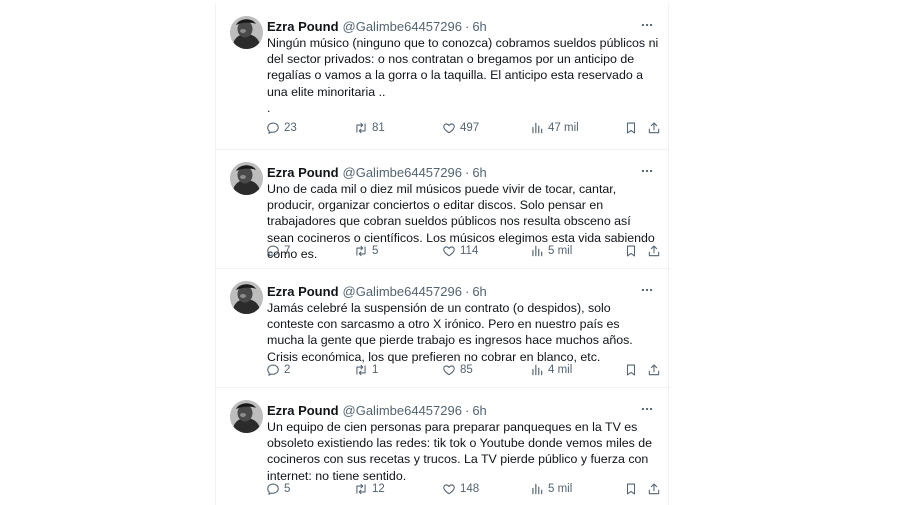  Describe the element at coordinates (369, 128) in the screenshot. I see `retweet-button: 81` at that location.